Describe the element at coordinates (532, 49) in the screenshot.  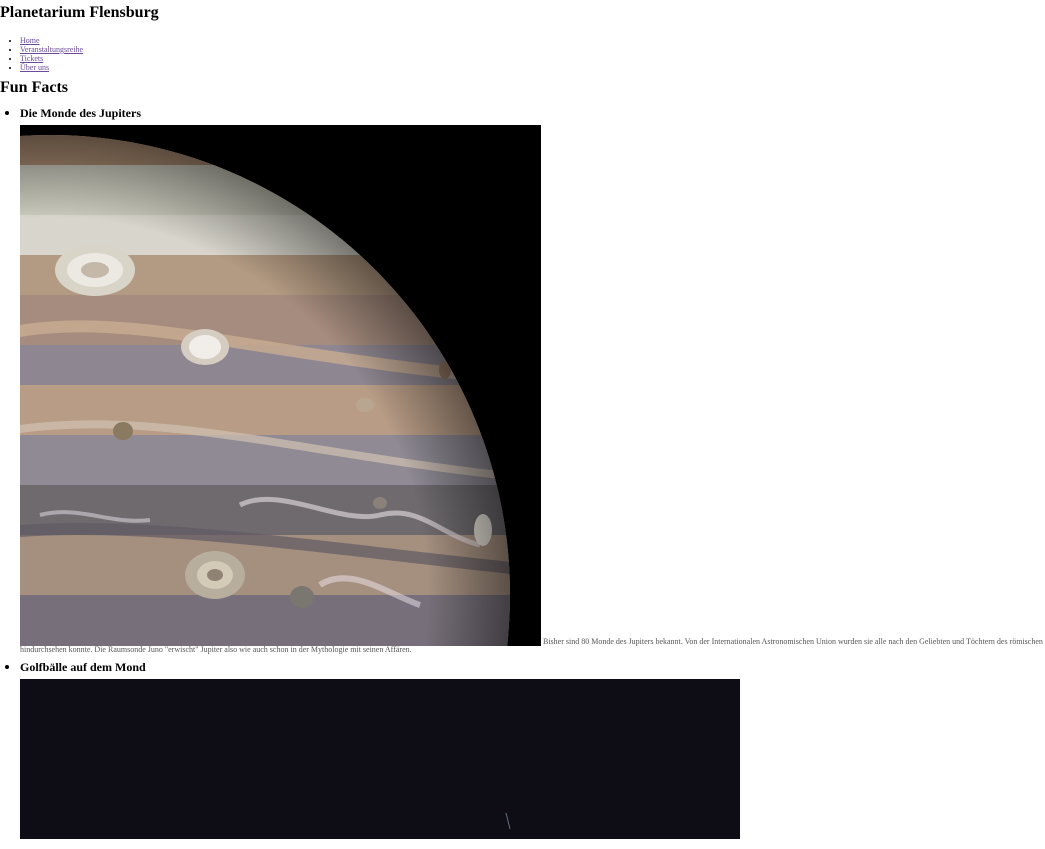
I see `nav-item-events: Veranstaltungsreihe` at that location.